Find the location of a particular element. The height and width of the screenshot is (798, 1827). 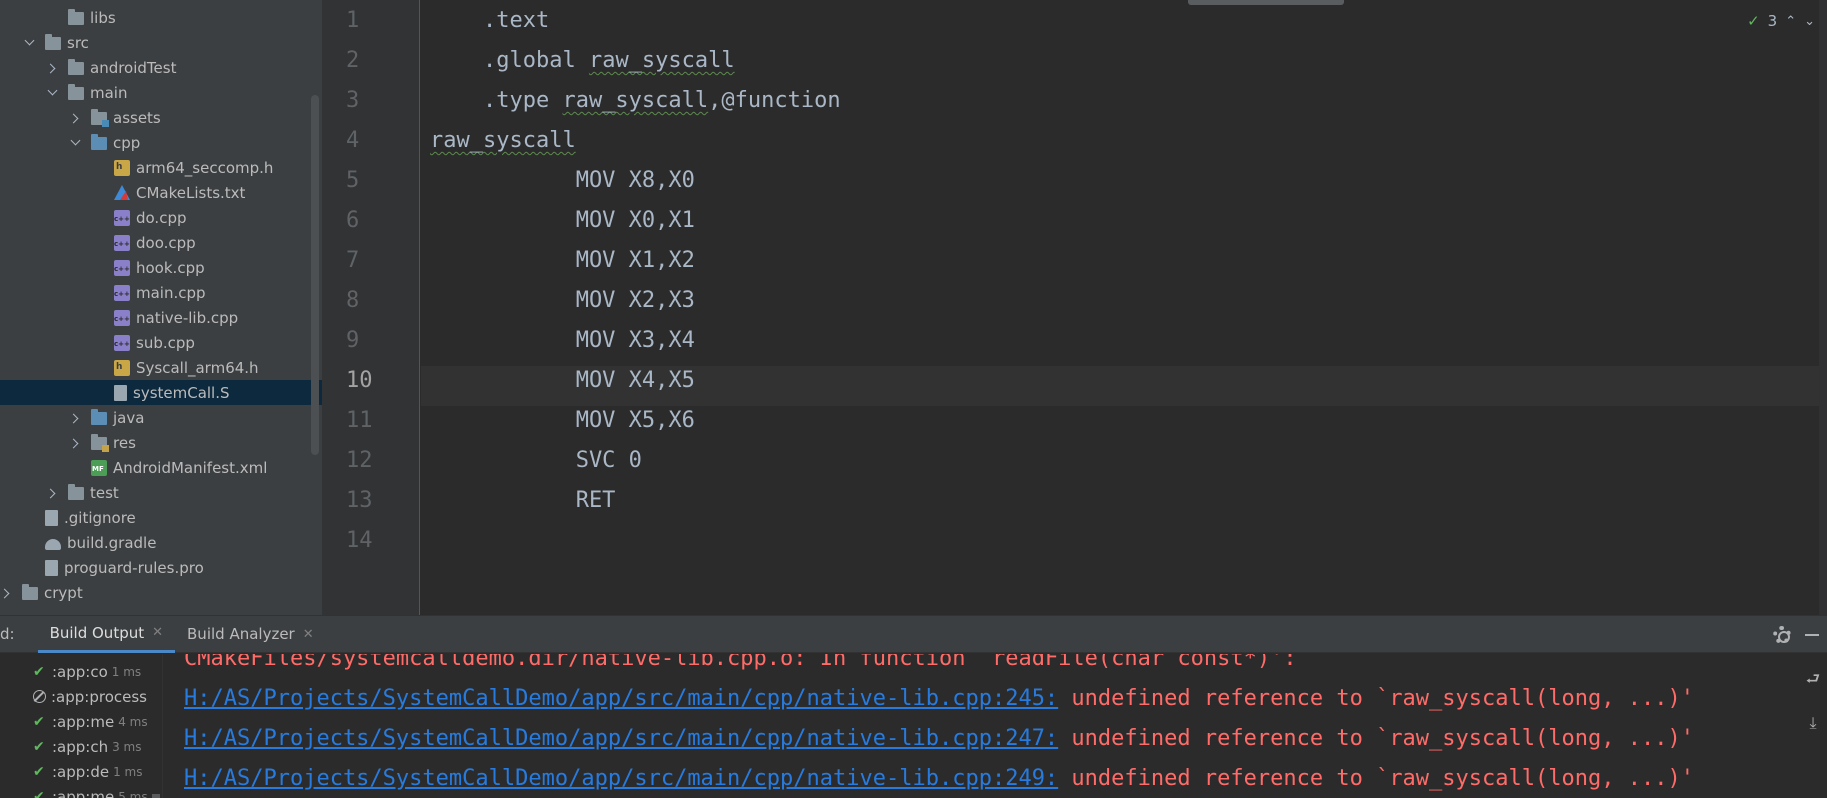

build-task-duration: 3 ms is located at coordinates (127, 746).